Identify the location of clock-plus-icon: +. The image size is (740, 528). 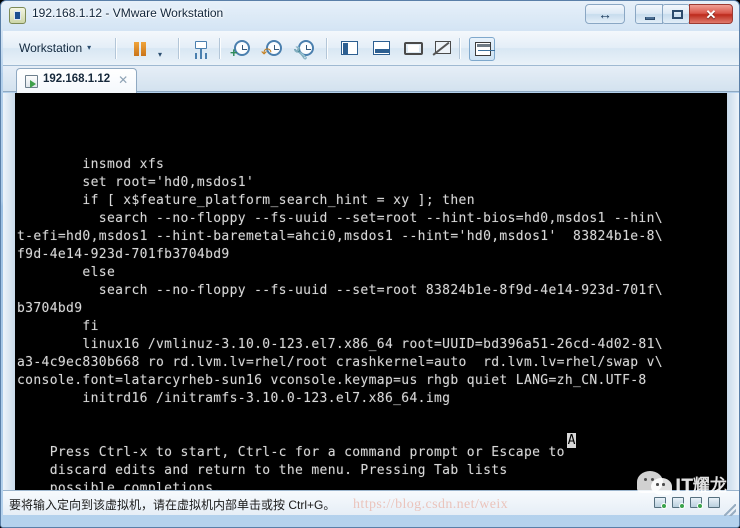
(242, 49).